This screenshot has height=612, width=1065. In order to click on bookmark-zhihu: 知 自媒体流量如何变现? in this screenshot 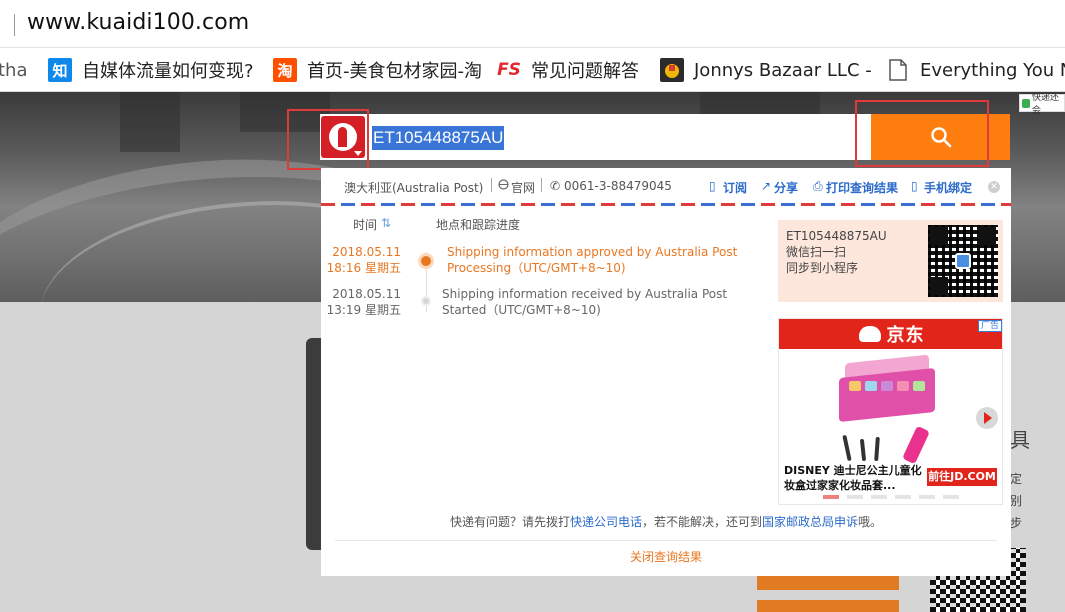, I will do `click(151, 70)`.